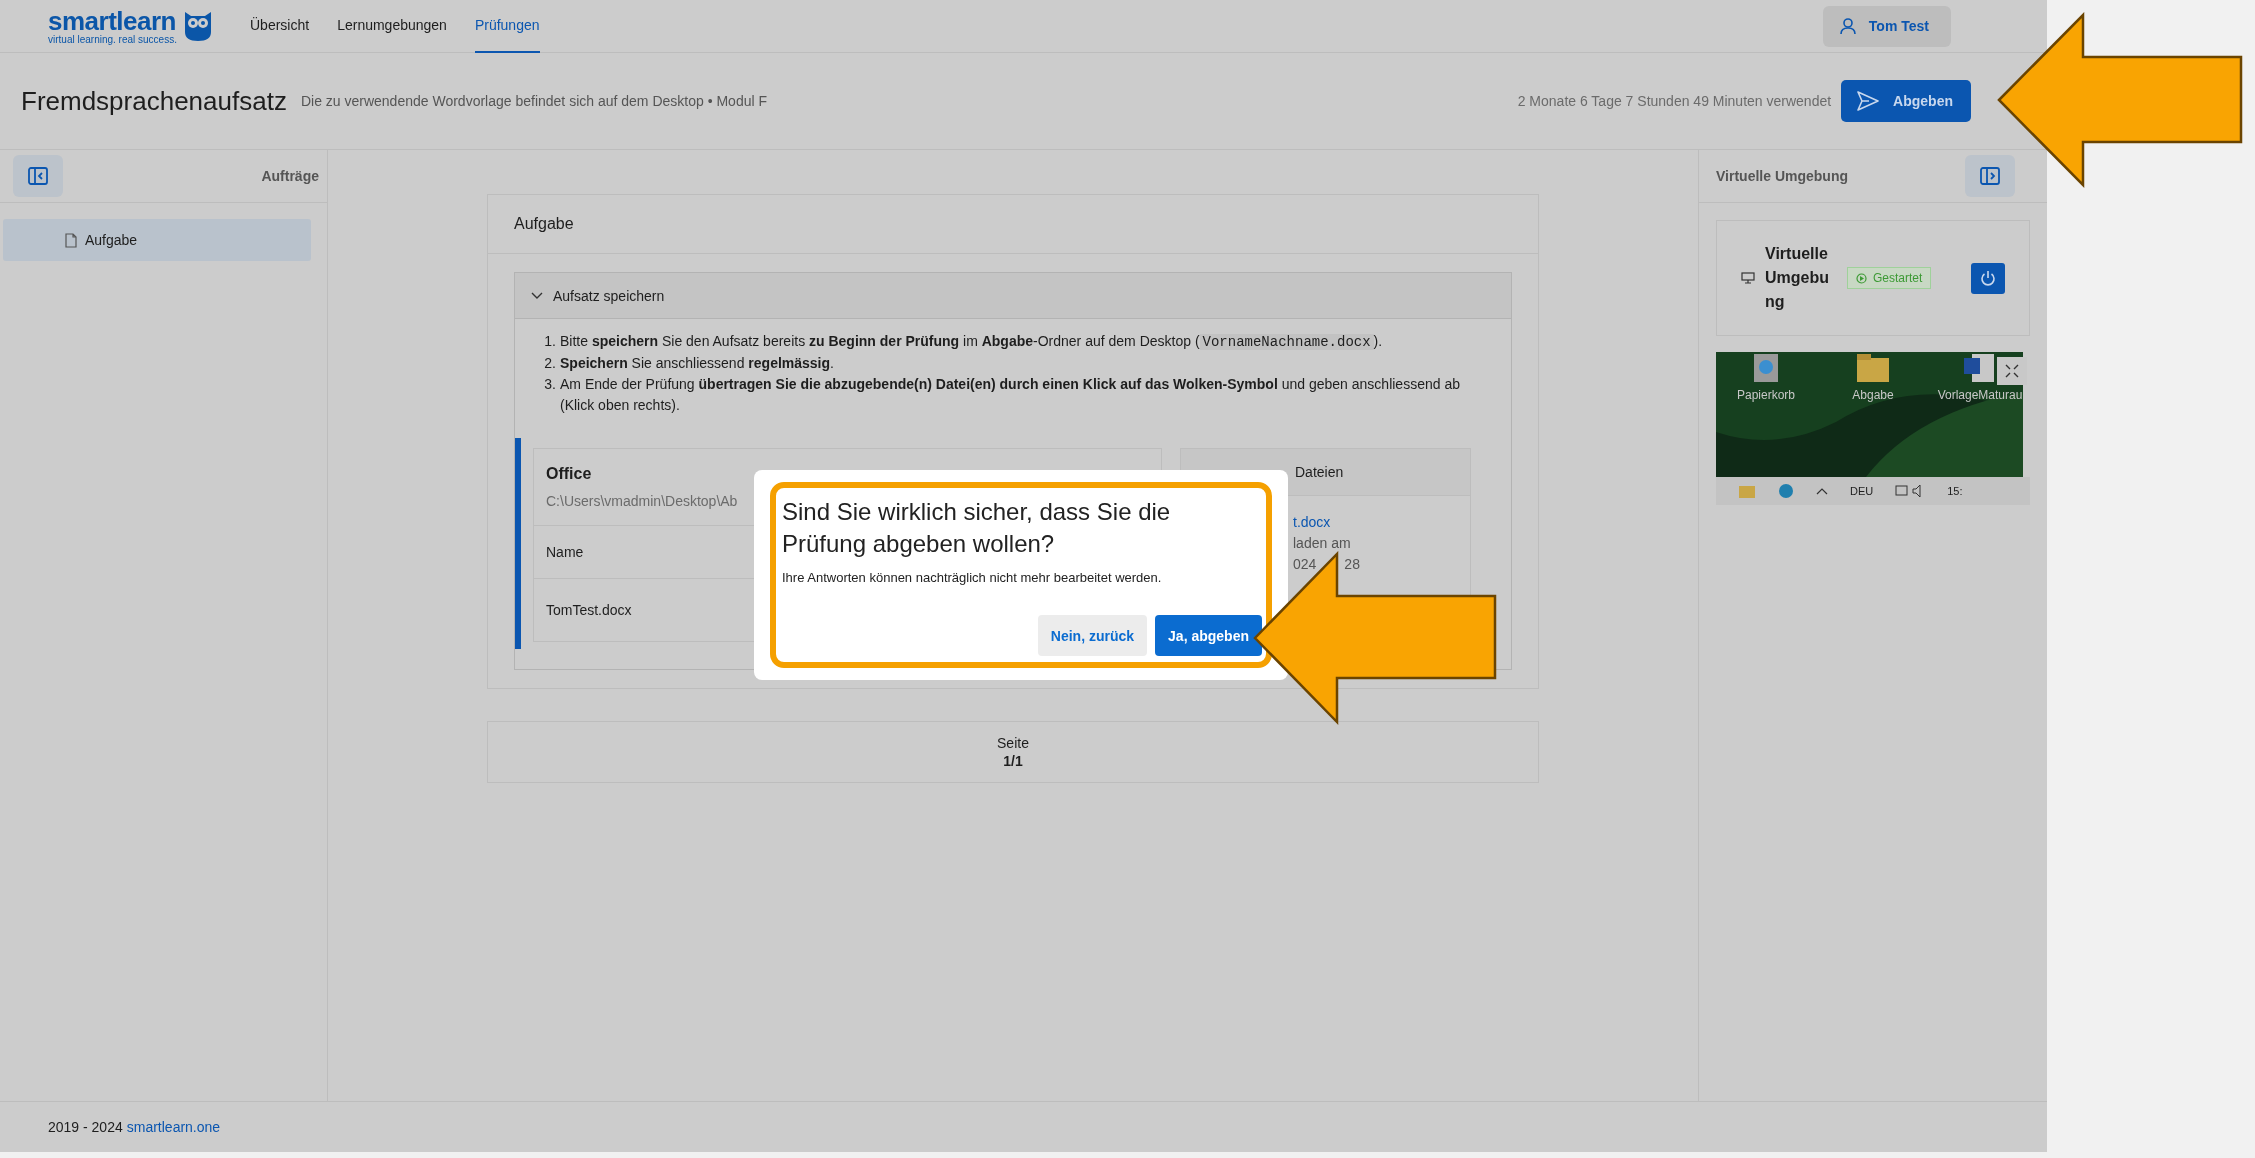 The width and height of the screenshot is (2255, 1158). I want to click on collapse-panel-button, so click(1990, 176).